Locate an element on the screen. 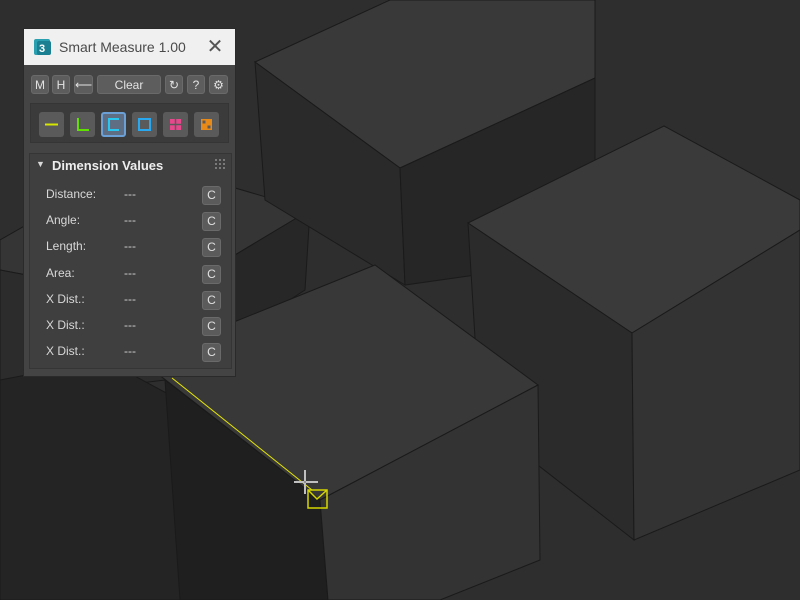 This screenshot has height=600, width=800. angle-value: --- is located at coordinates (130, 220).